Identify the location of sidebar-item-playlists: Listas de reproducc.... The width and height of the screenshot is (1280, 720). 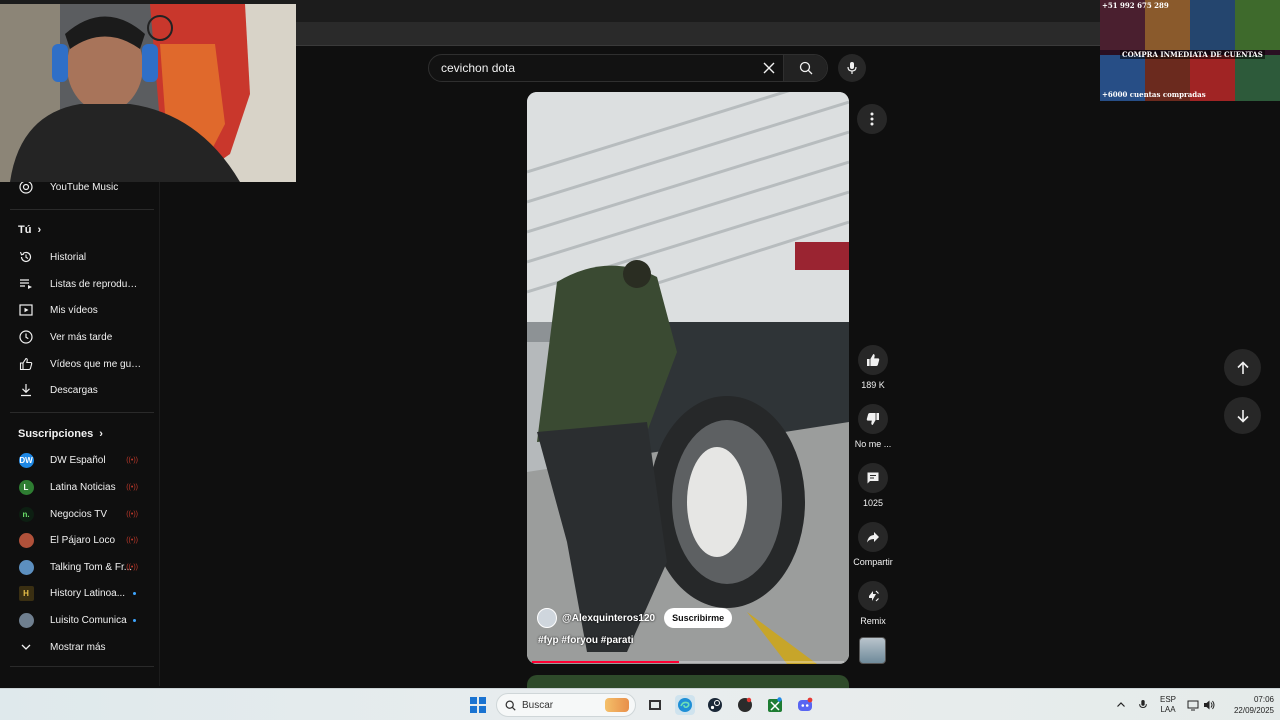
(83, 284).